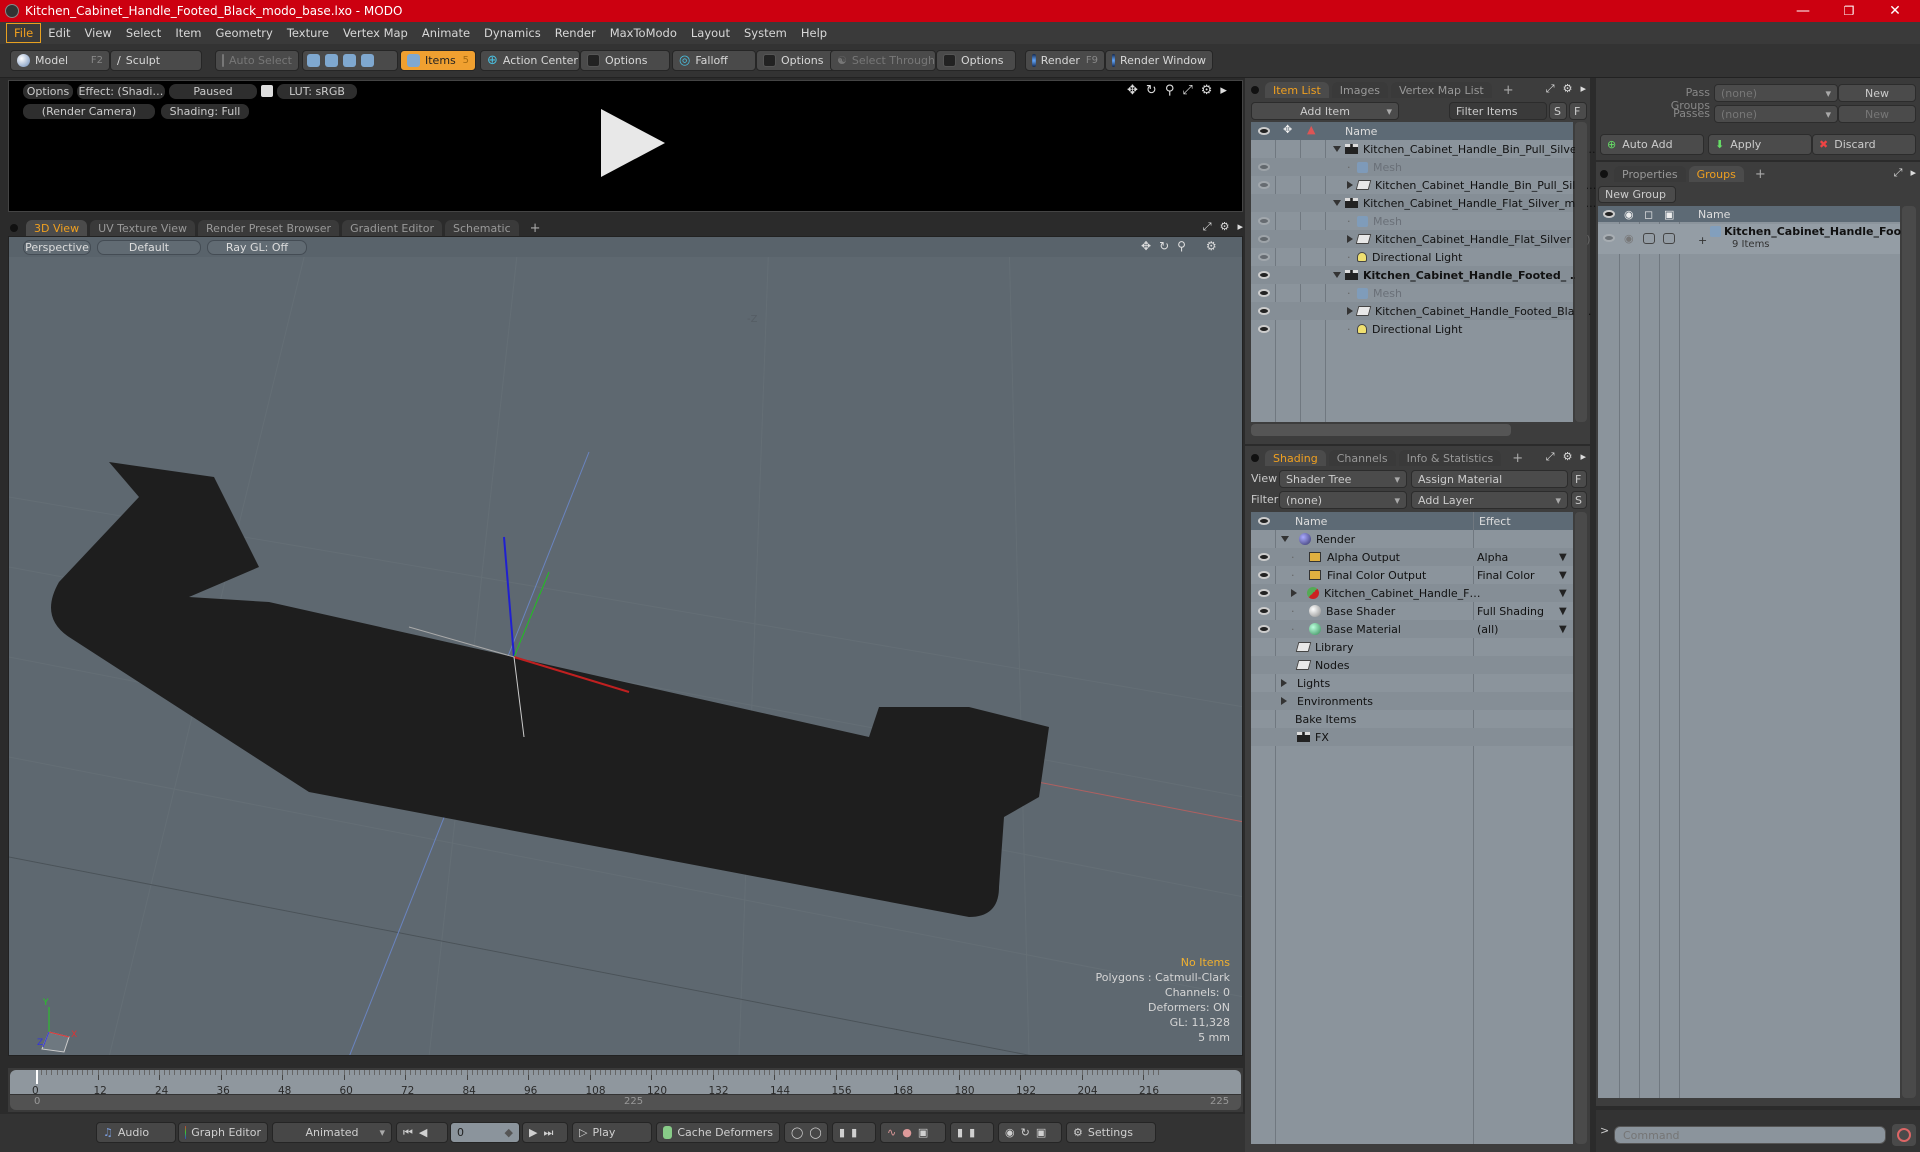  Describe the element at coordinates (1381, 430) in the screenshot. I see `item-list-scrollbar` at that location.